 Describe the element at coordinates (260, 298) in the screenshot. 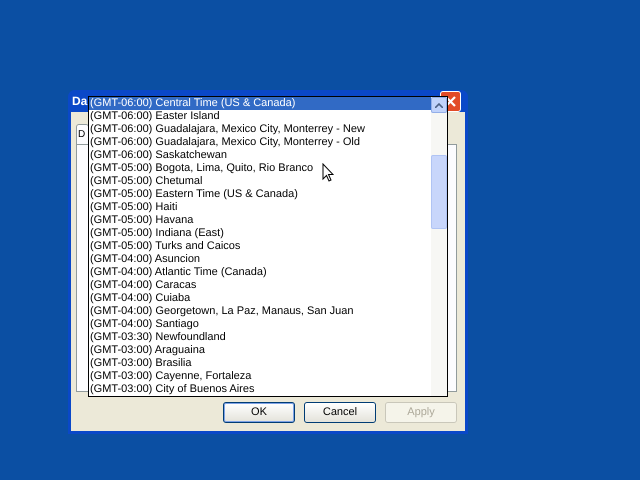

I see `list-item: (GMT-04:00) Cuiaba` at that location.